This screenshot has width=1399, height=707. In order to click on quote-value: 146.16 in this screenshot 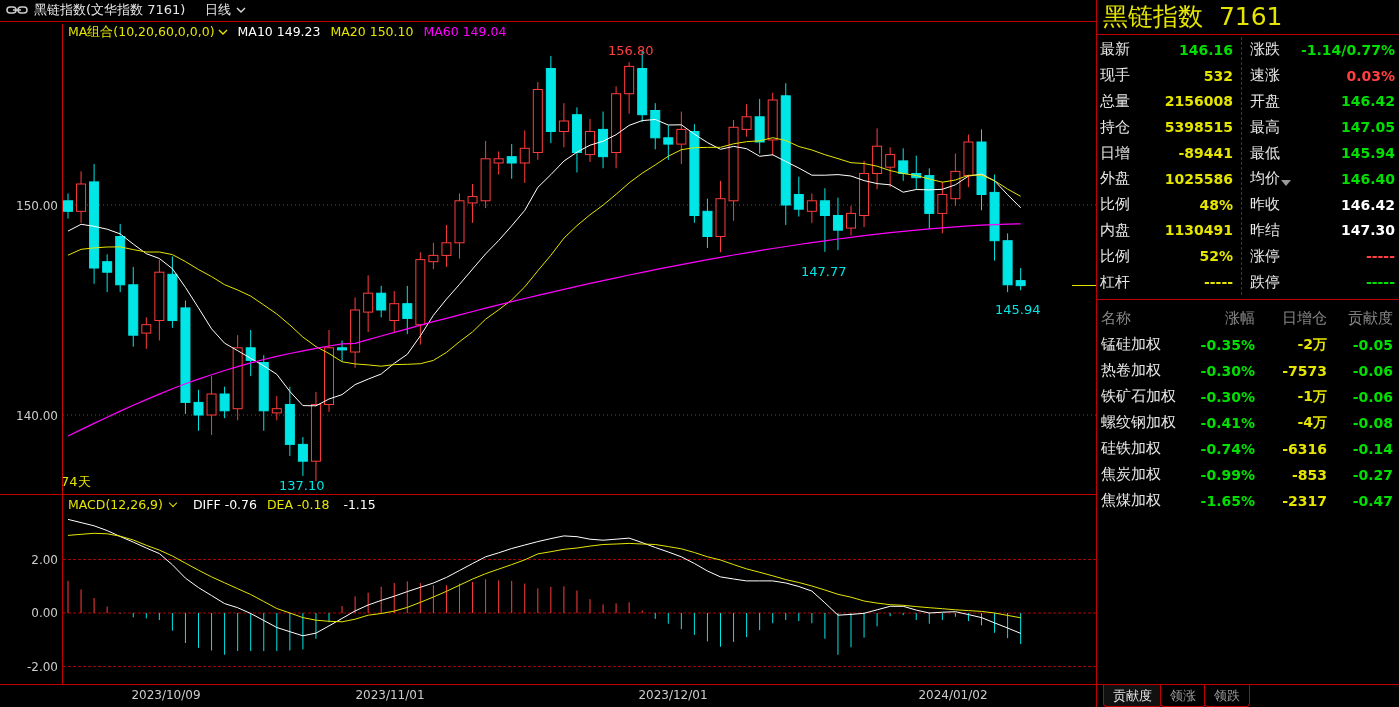, I will do `click(1206, 49)`.